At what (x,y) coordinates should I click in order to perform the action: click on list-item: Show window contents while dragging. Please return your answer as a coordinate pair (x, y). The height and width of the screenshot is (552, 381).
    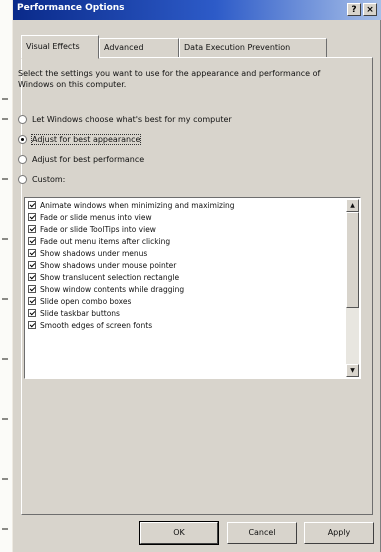
    Looking at the image, I should click on (183, 290).